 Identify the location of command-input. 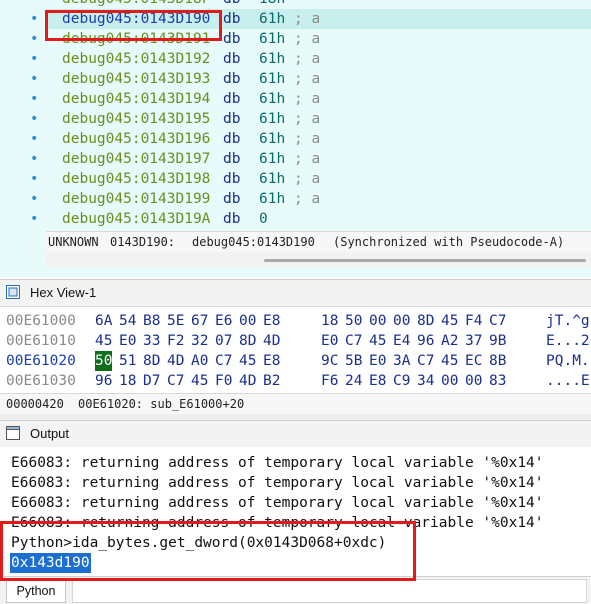
(329, 591).